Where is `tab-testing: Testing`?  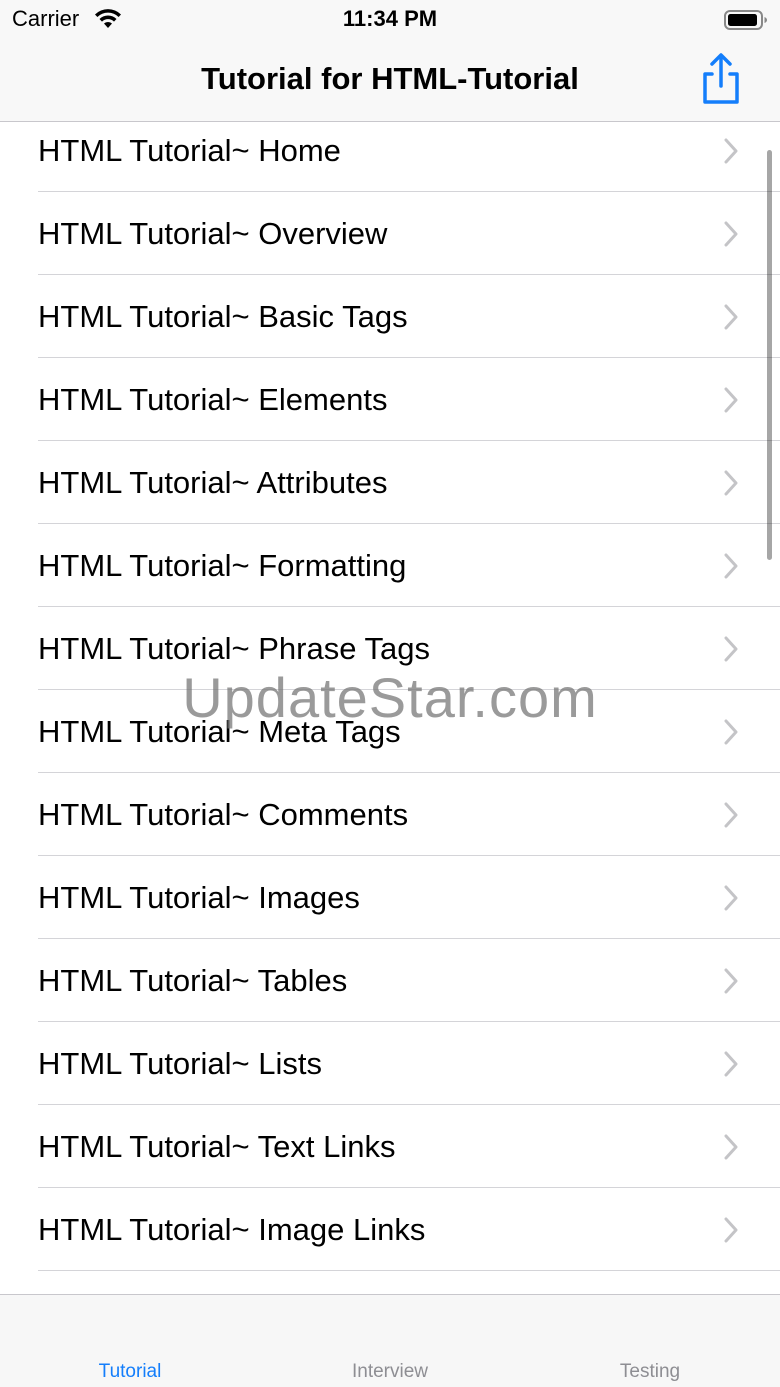 tab-testing: Testing is located at coordinates (650, 1341).